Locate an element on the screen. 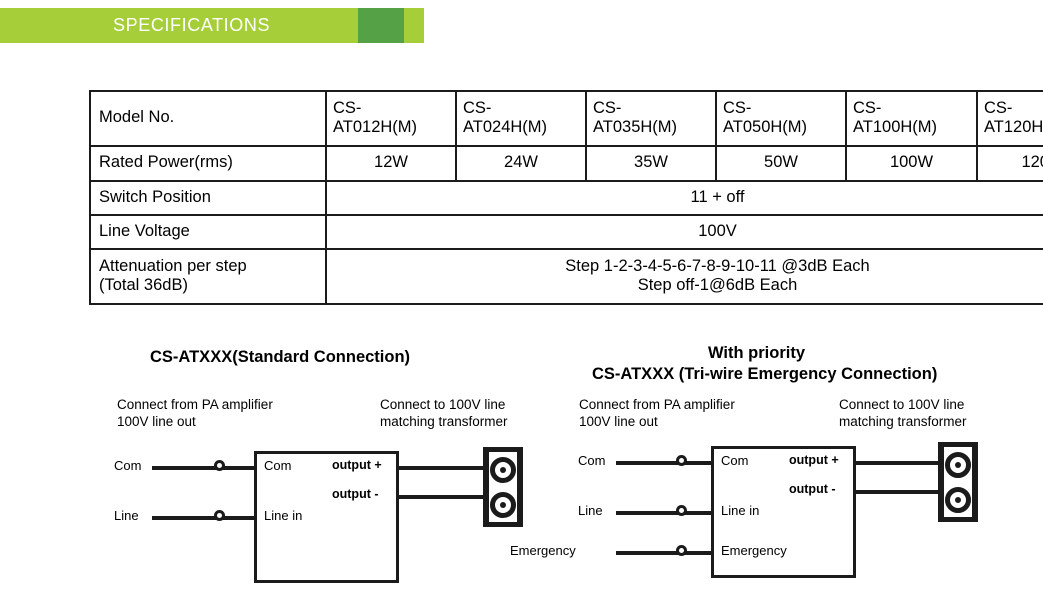  row-label-attenuation: Attenuation per step (Total 36dB) is located at coordinates (208, 276).